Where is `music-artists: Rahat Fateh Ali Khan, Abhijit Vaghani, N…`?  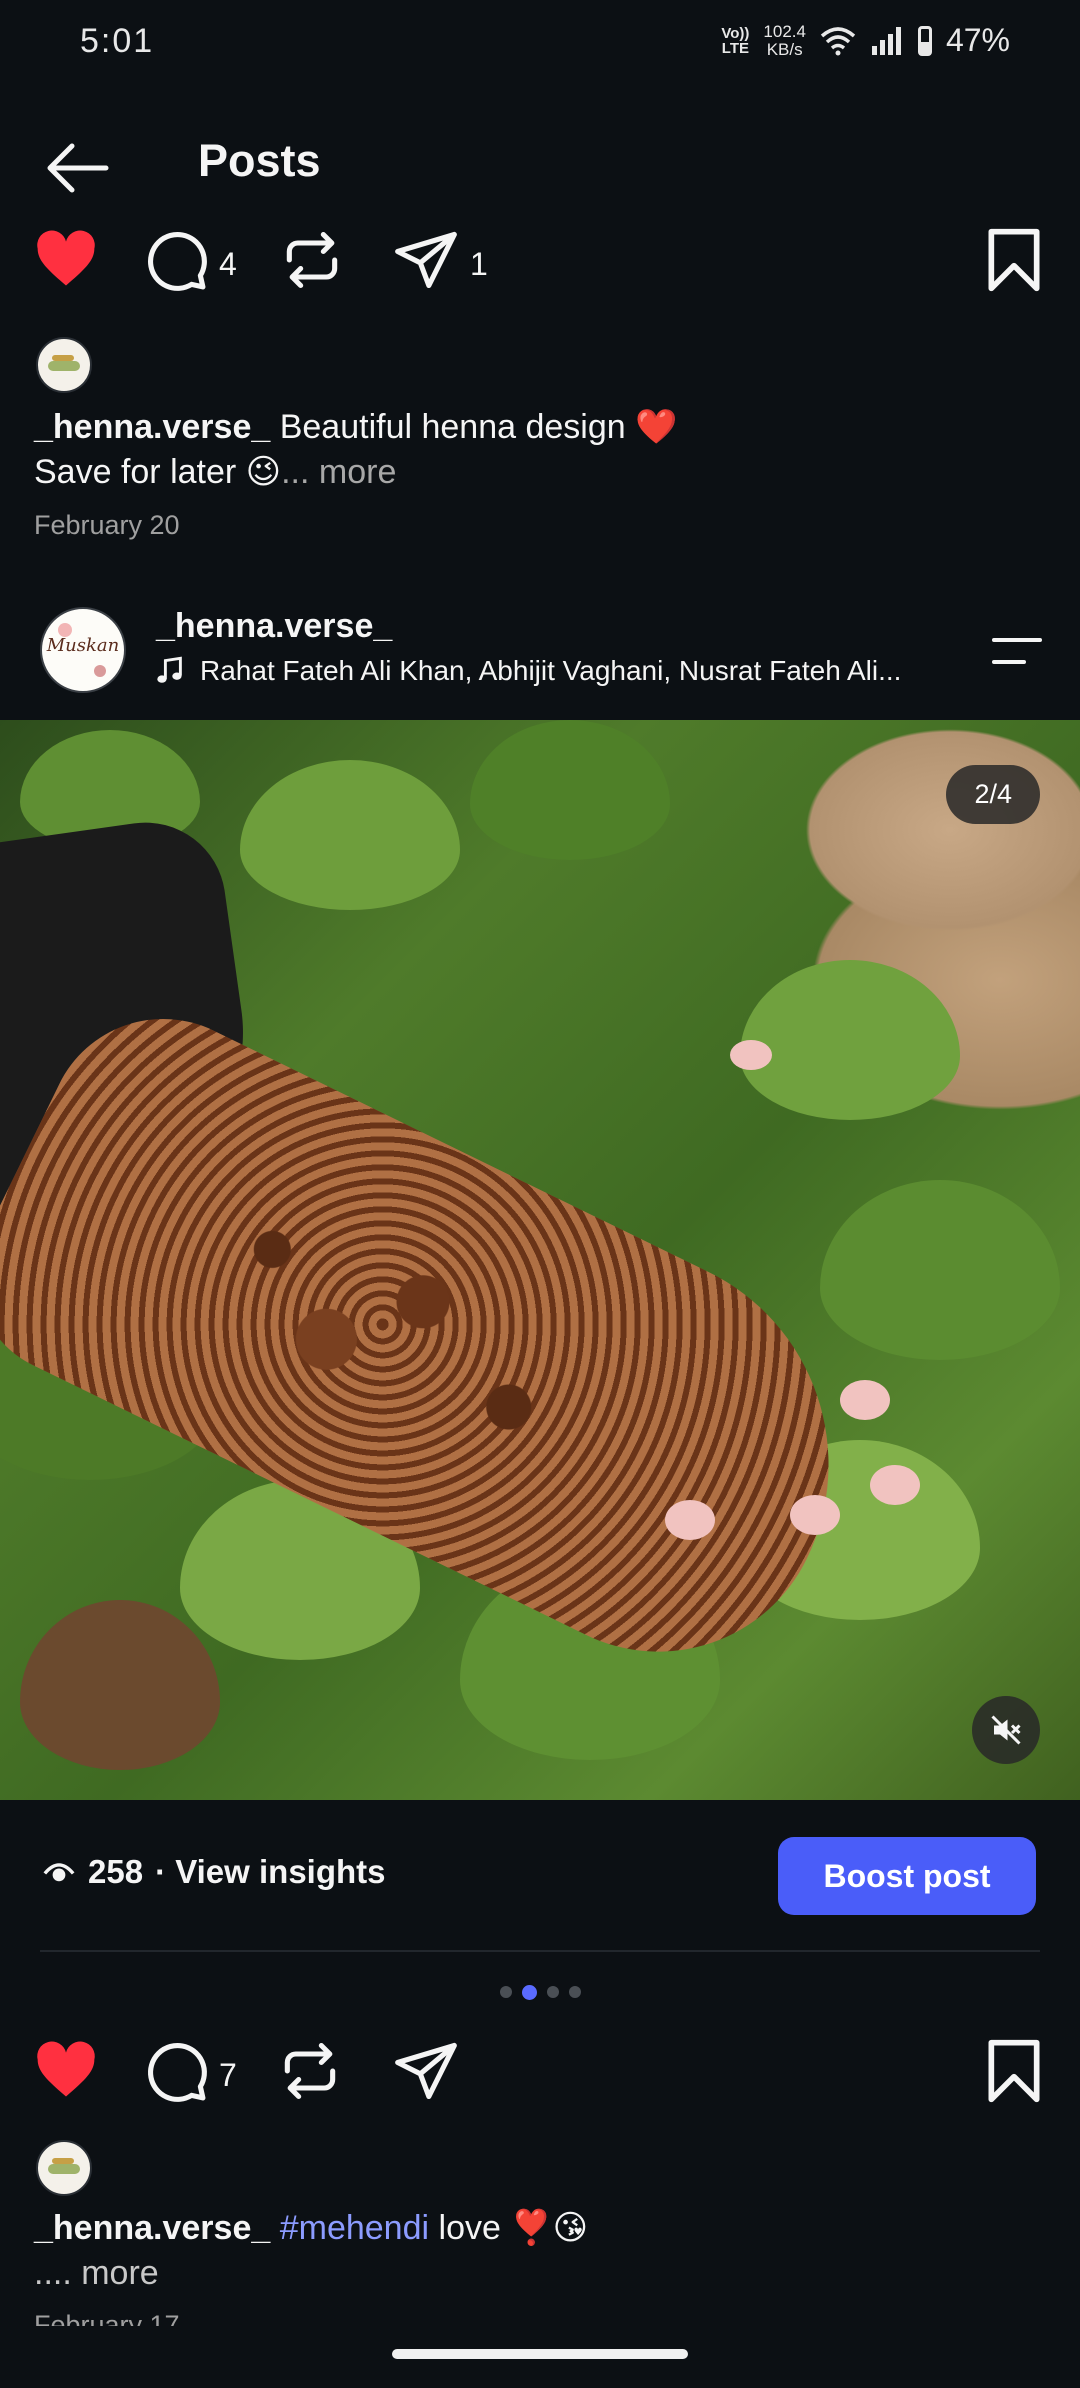
music-artists: Rahat Fateh Ali Khan, Abhijit Vaghani, N… is located at coordinates (551, 670).